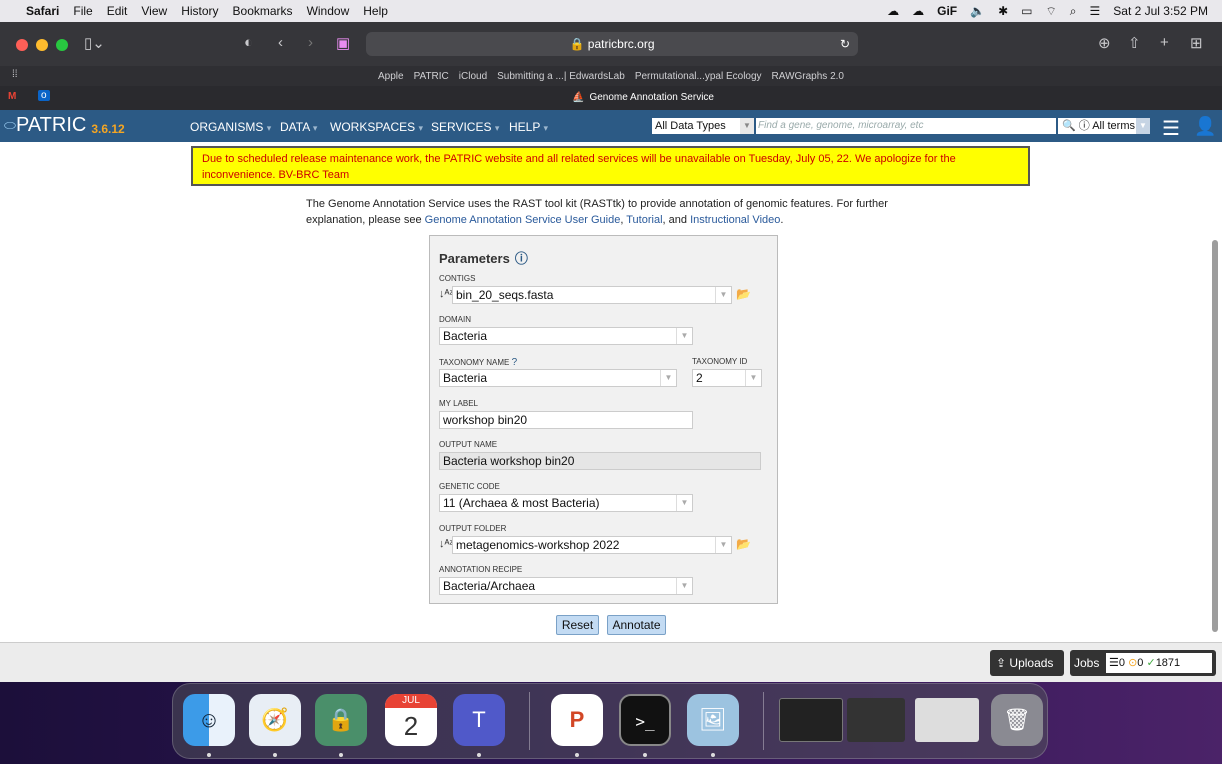 The width and height of the screenshot is (1222, 764). I want to click on contigs-label: CONTIGS, so click(457, 278).